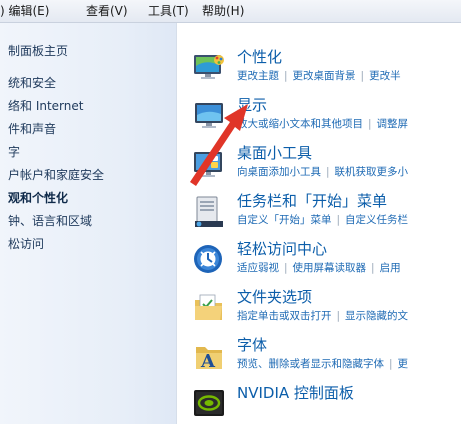 This screenshot has width=461, height=424. I want to click on menu-bar: ) 编辑(E) 查看(V) 工具(T) 帮助(H), so click(230, 11).